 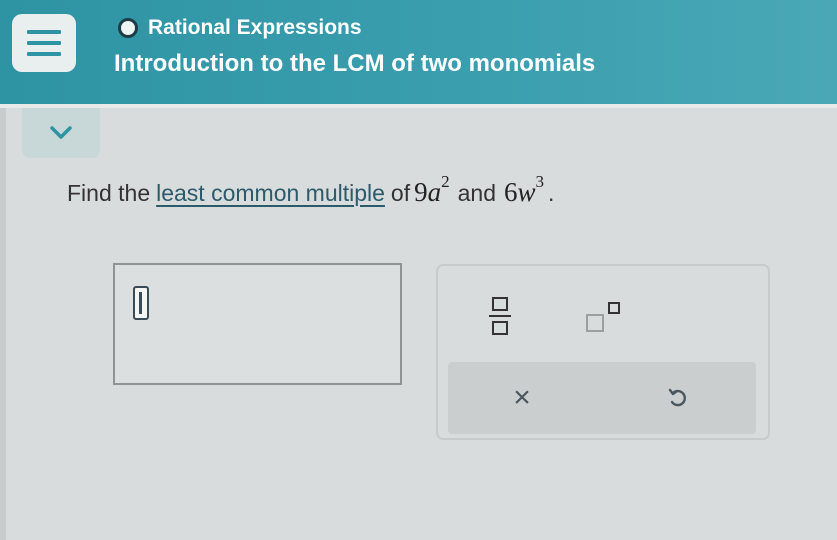 What do you see at coordinates (355, 63) in the screenshot?
I see `lesson-title: Introduction to the LCM of two monomials` at bounding box center [355, 63].